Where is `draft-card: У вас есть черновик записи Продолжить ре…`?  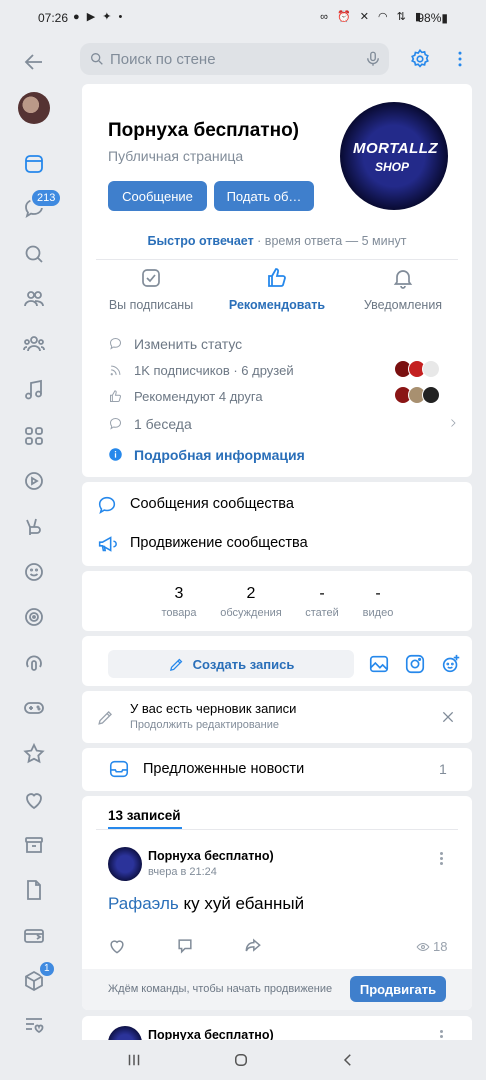
draft-card: У вас есть черновик записи Продолжить ре… is located at coordinates (277, 717).